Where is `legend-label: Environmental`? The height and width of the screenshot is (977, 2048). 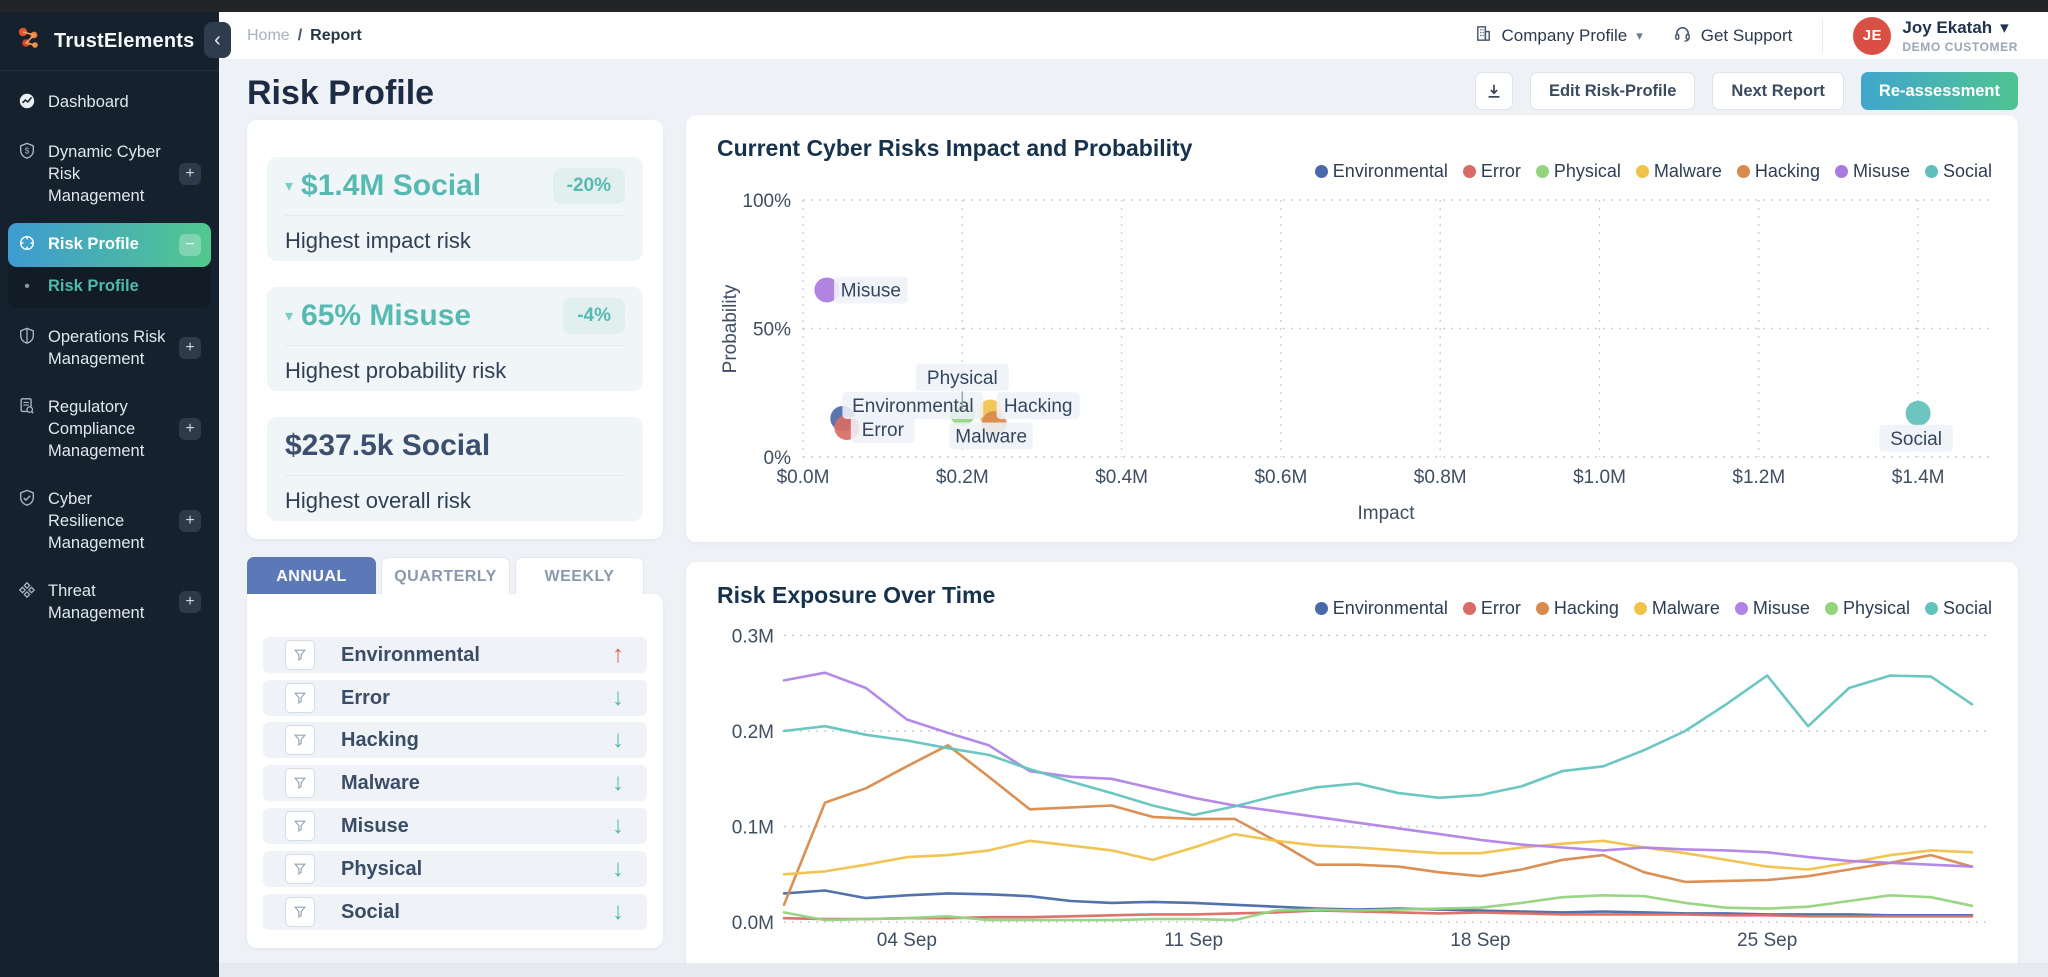 legend-label: Environmental is located at coordinates (1390, 608).